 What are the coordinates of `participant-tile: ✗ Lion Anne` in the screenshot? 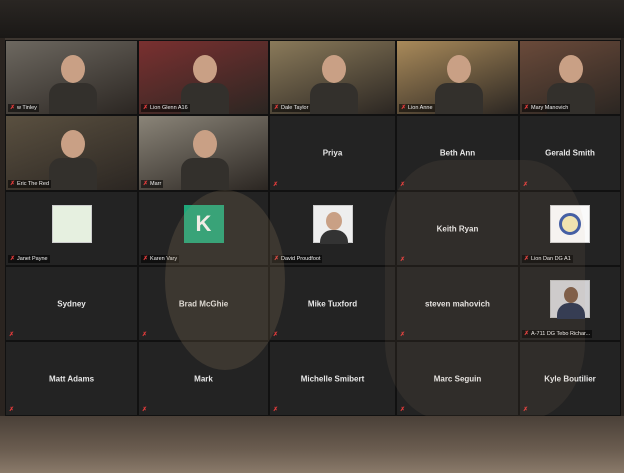 It's located at (457, 77).